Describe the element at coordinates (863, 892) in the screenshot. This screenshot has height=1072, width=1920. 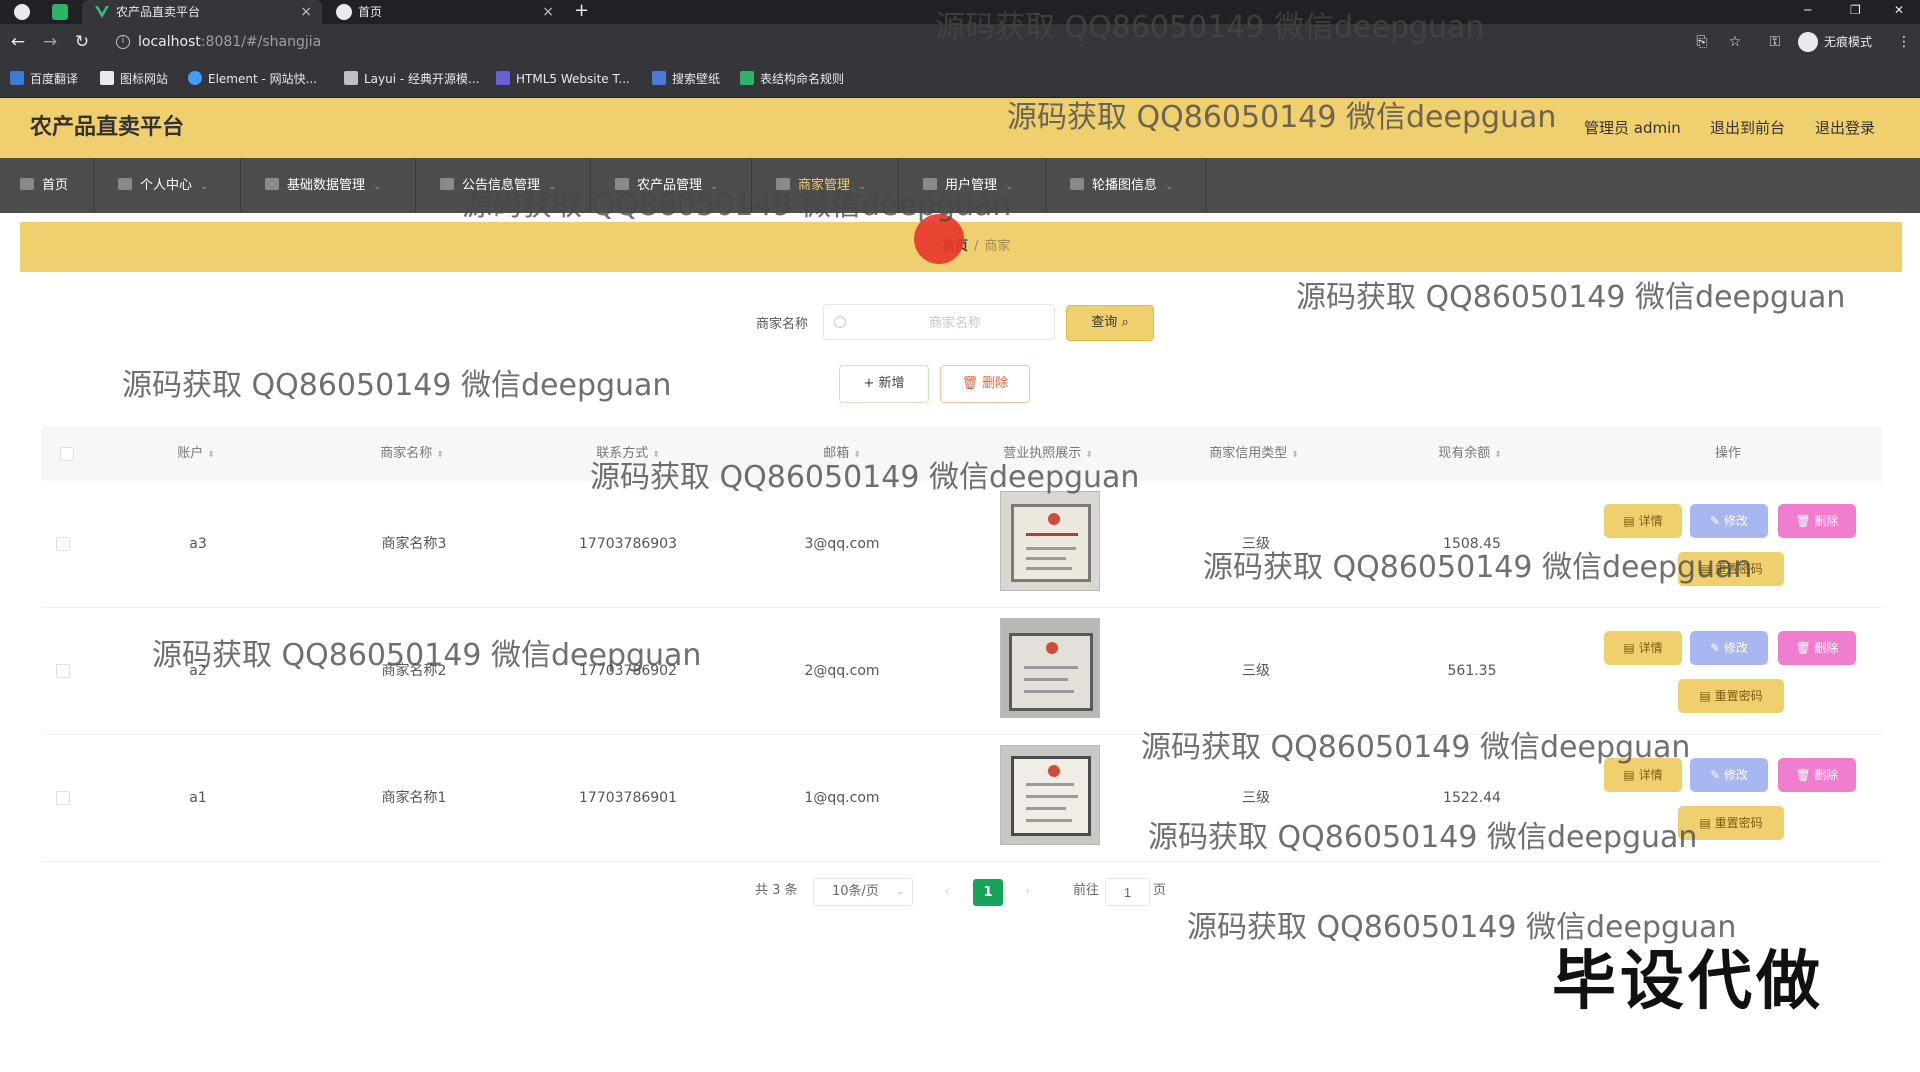
I see `page-size-select: 10条/页 ⌄` at that location.